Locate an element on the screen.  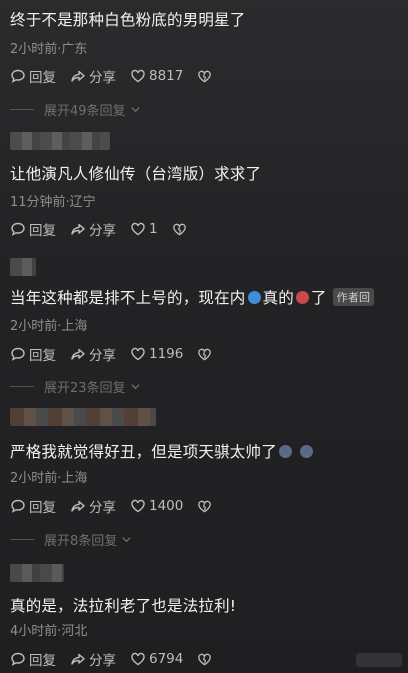
expand-replies-button: 展开23条回复 is located at coordinates (75, 386).